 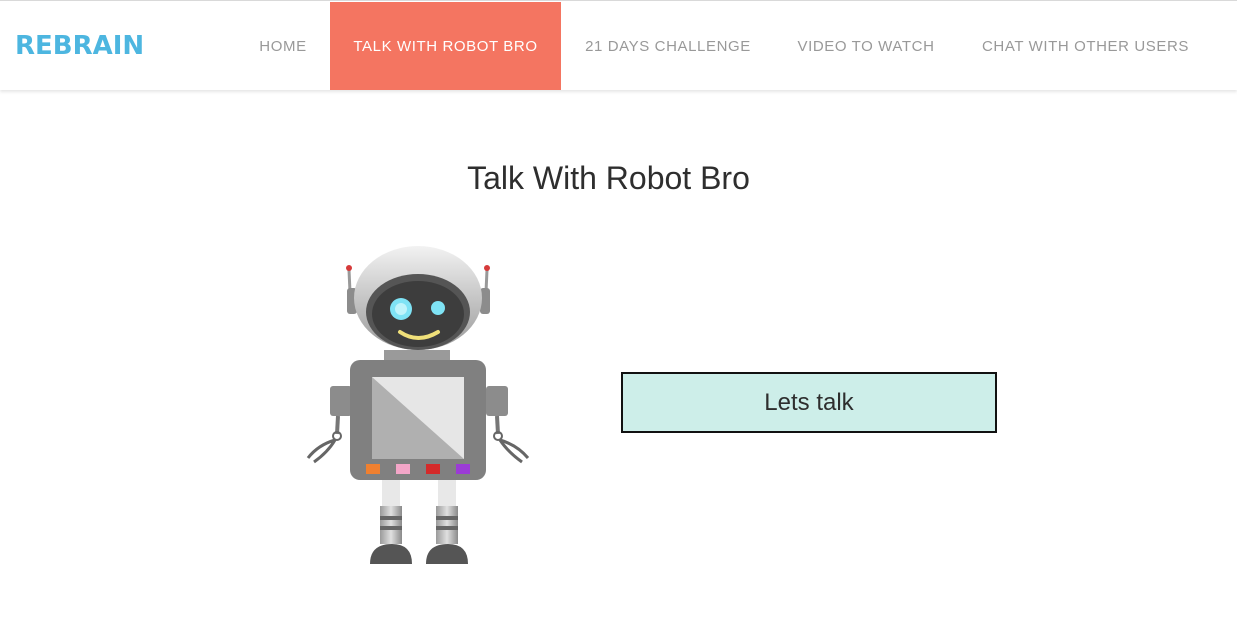 I want to click on nav-item-talk-with-robot-bro: TALK WITH ROBOT BRO, so click(x=445, y=46).